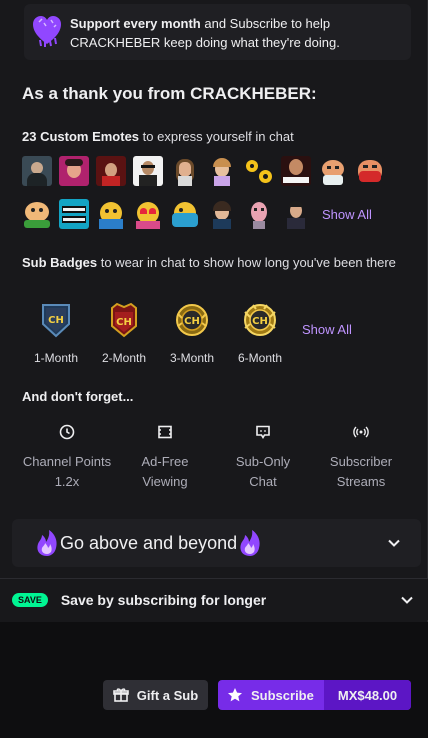 The image size is (428, 738). I want to click on emotes-title-rest: to express yourself in chat, so click(216, 136).